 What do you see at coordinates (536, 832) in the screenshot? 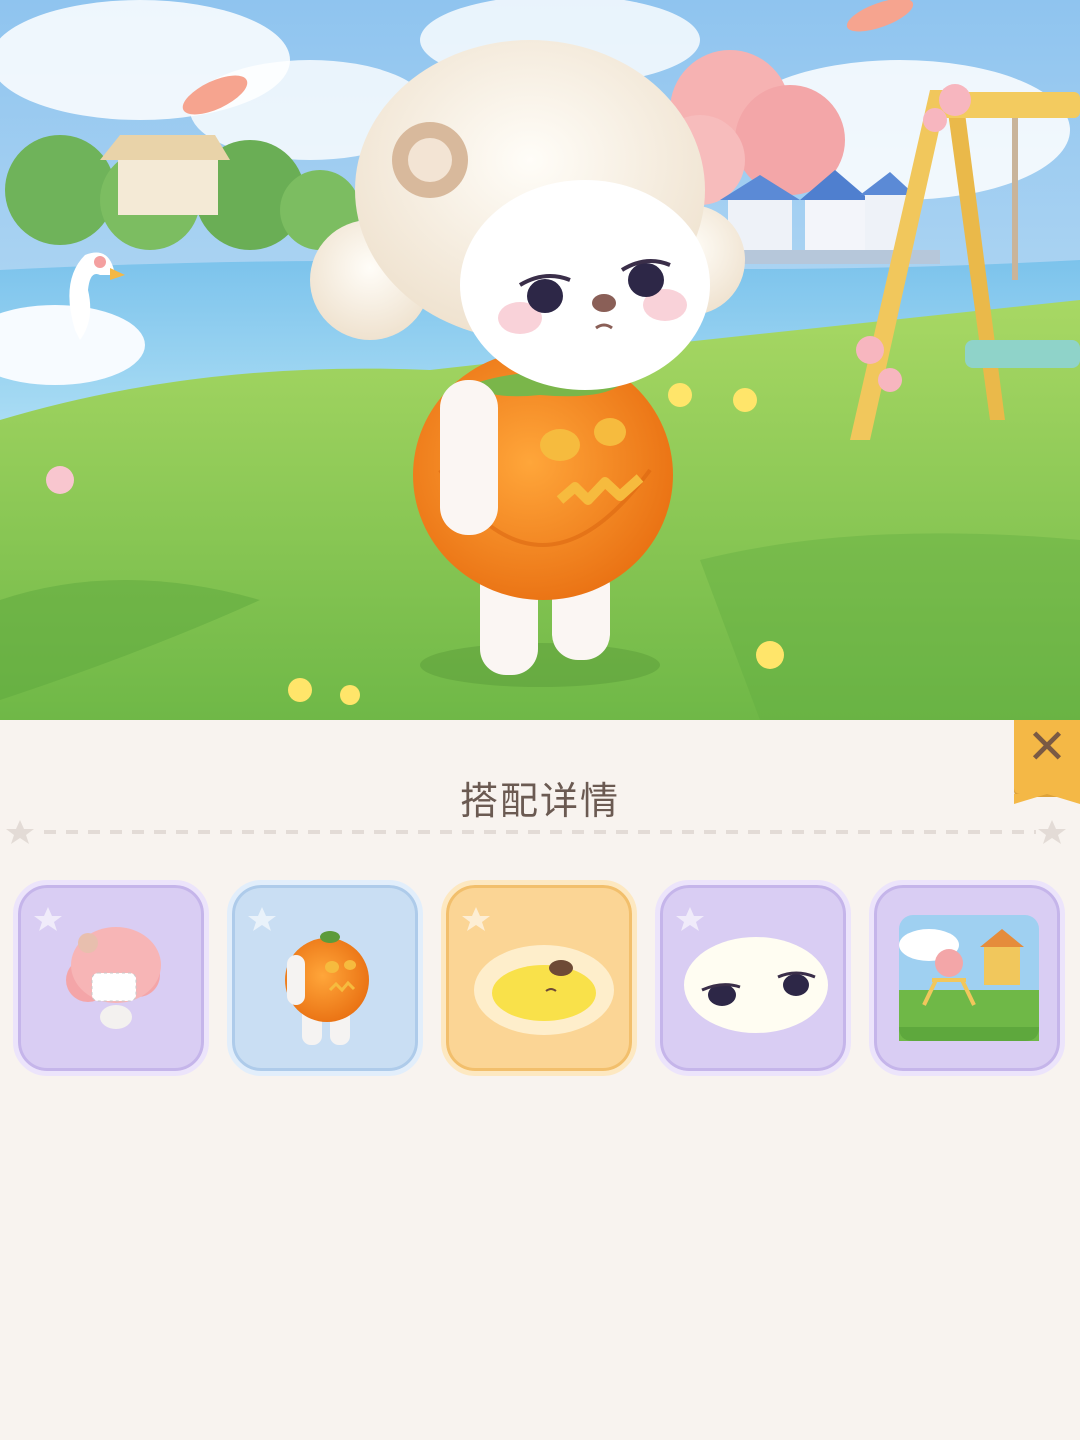
I see `star-divider` at bounding box center [536, 832].